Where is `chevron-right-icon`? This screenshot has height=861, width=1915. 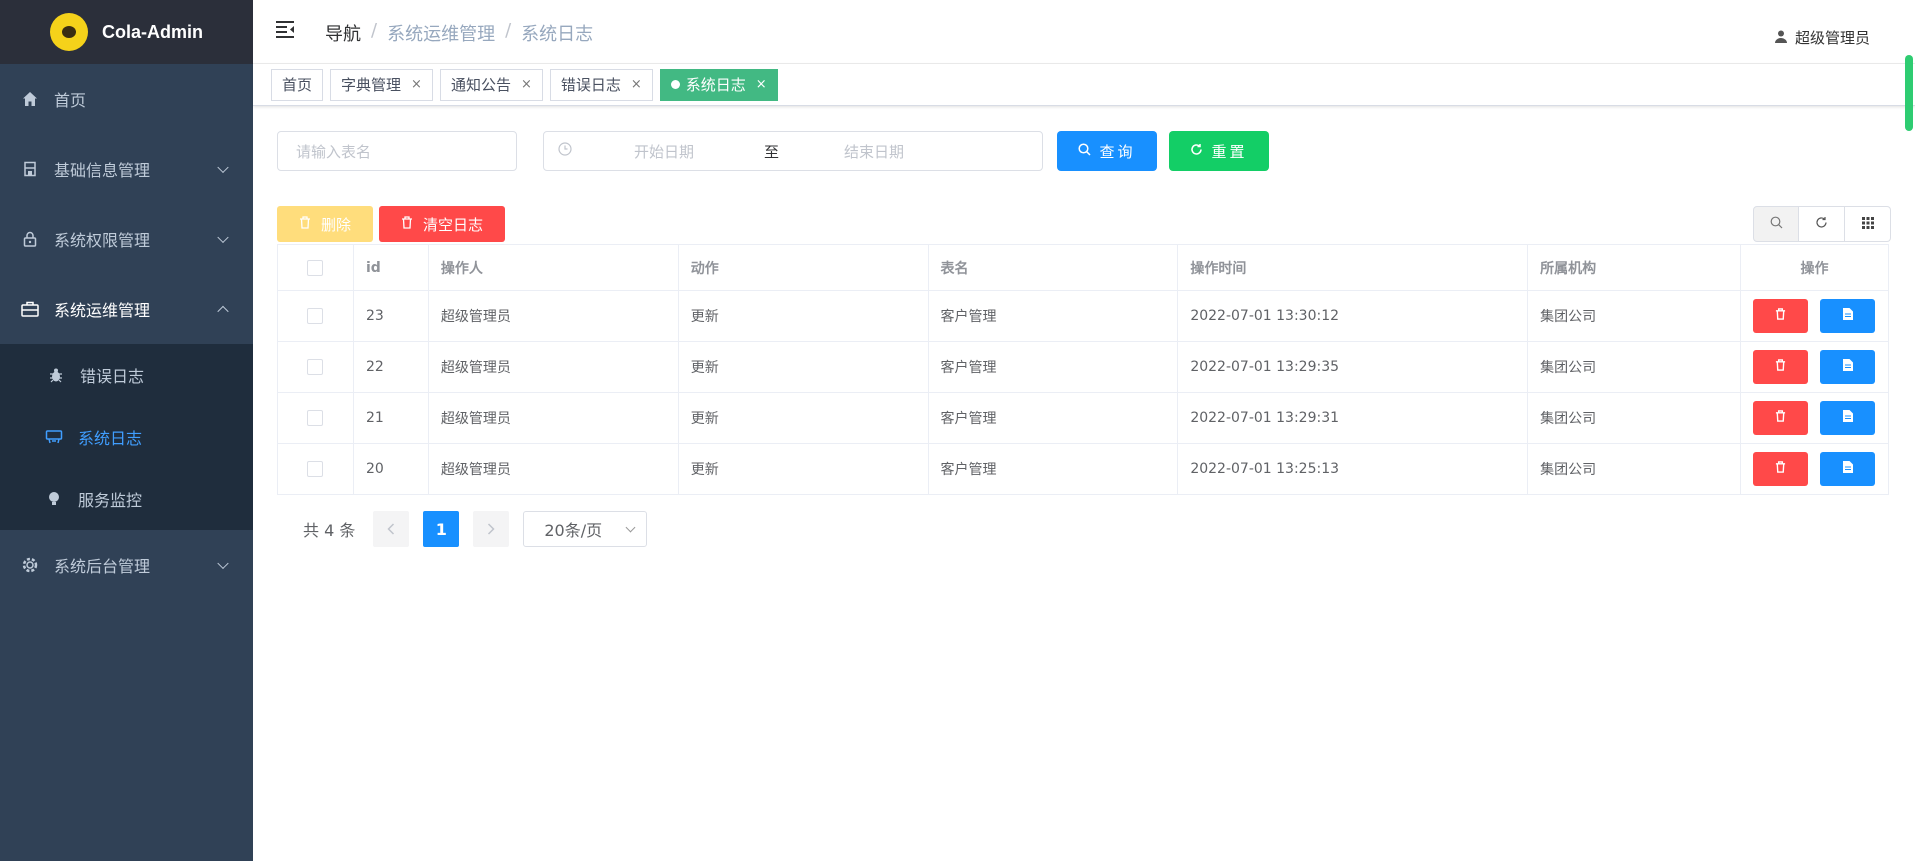
chevron-right-icon is located at coordinates (491, 529).